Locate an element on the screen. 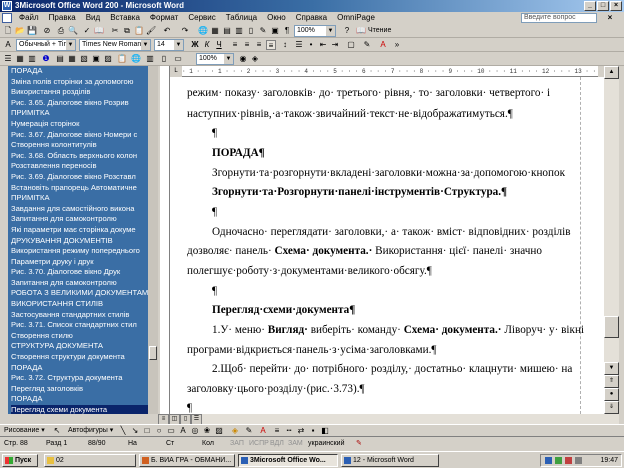 Image resolution: width=624 pixels, height=468 pixels. document-map-item: Використання розділів is located at coordinates (83, 92).